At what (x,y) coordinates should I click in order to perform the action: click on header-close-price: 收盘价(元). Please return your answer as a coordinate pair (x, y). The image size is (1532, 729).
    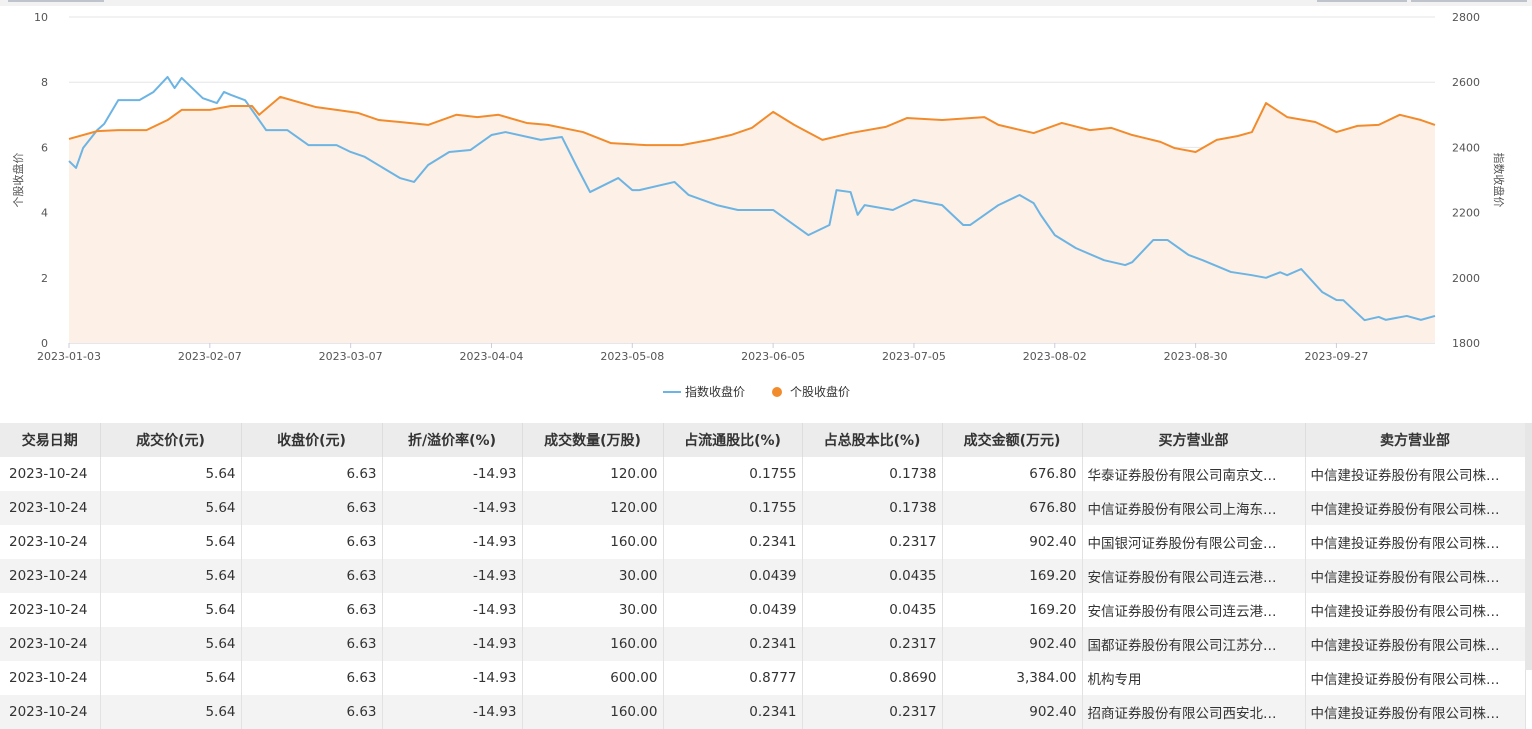
    Looking at the image, I should click on (312, 440).